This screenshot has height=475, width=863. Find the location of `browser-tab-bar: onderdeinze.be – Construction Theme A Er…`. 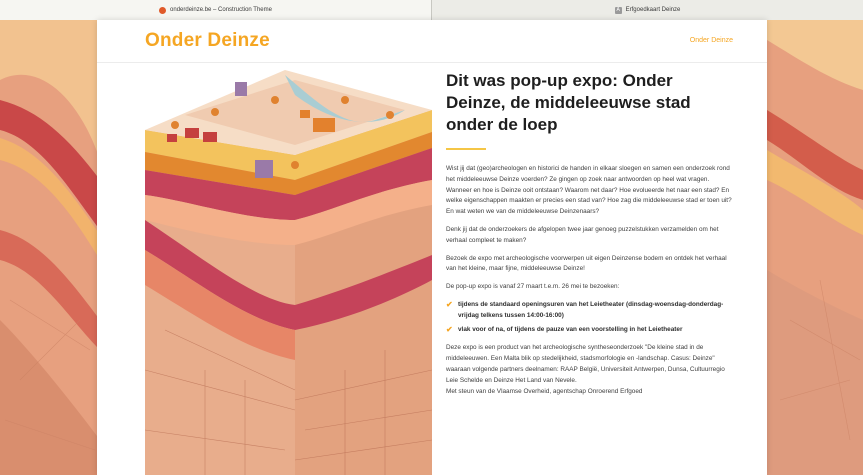

browser-tab-bar: onderdeinze.be – Construction Theme A Er… is located at coordinates (431, 10).